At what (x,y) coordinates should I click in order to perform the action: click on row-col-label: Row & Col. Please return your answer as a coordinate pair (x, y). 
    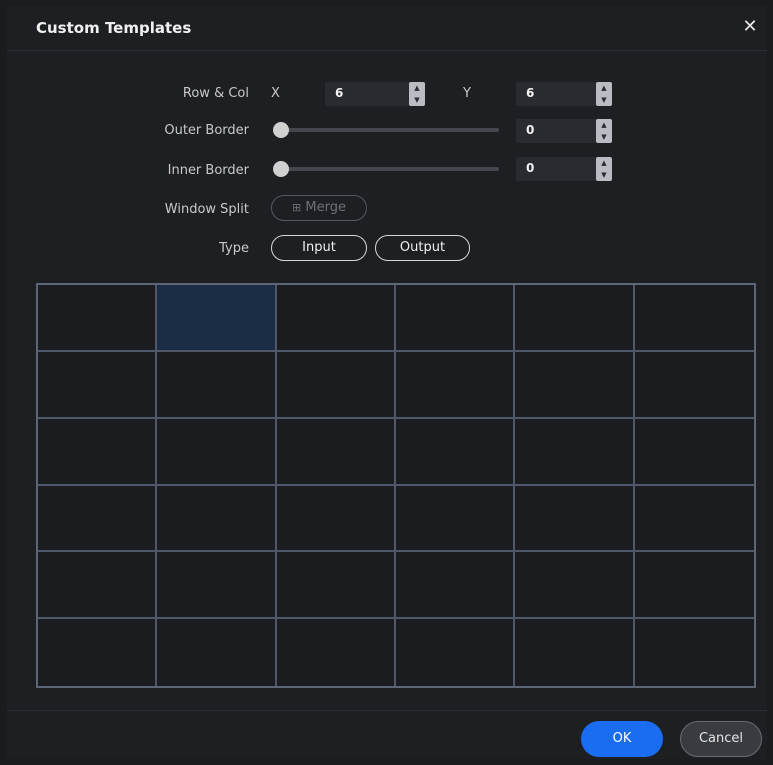
    Looking at the image, I should click on (215, 93).